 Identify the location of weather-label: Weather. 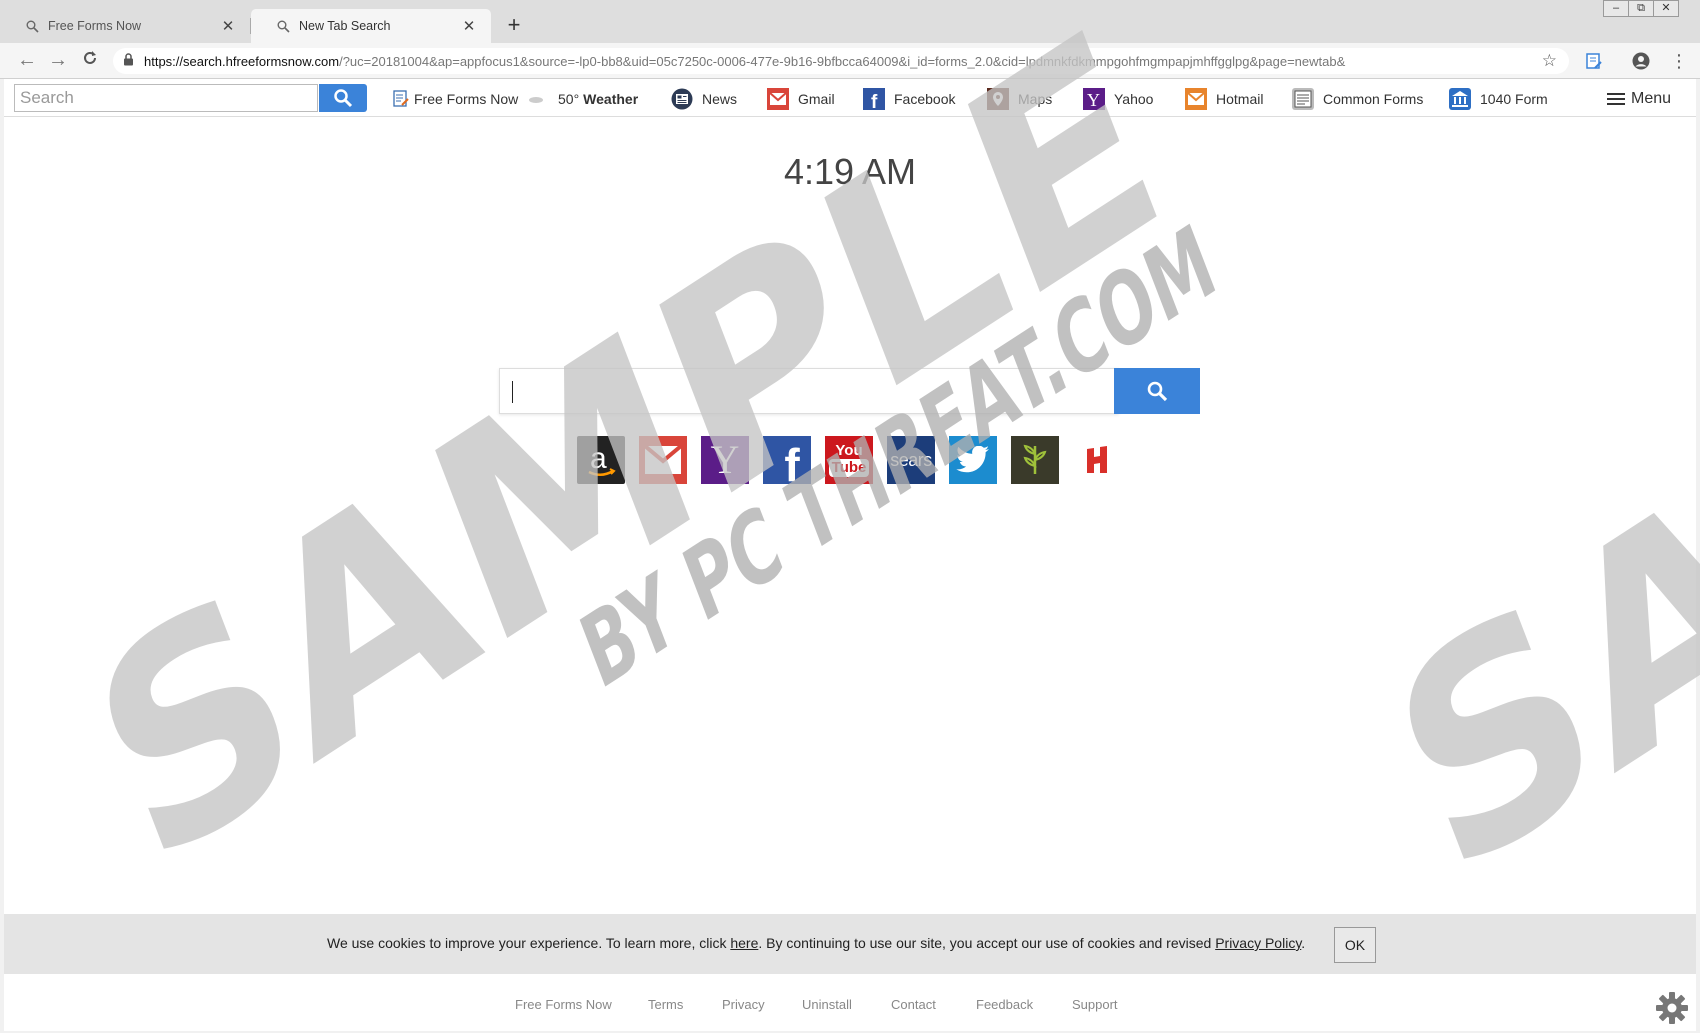
(611, 99).